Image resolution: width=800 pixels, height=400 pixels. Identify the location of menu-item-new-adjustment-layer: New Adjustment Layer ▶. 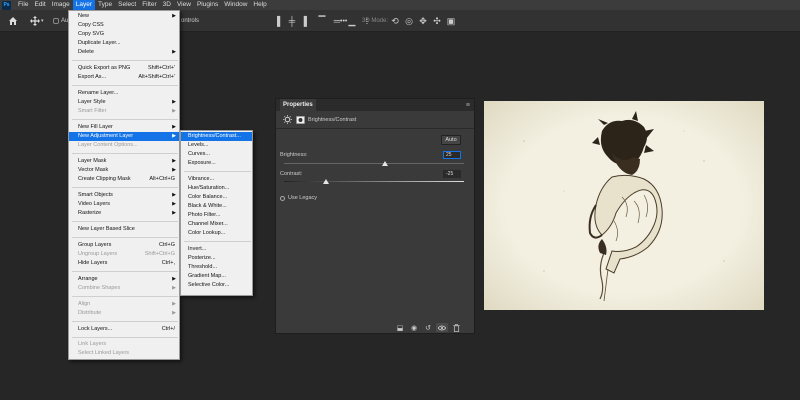
(124, 136).